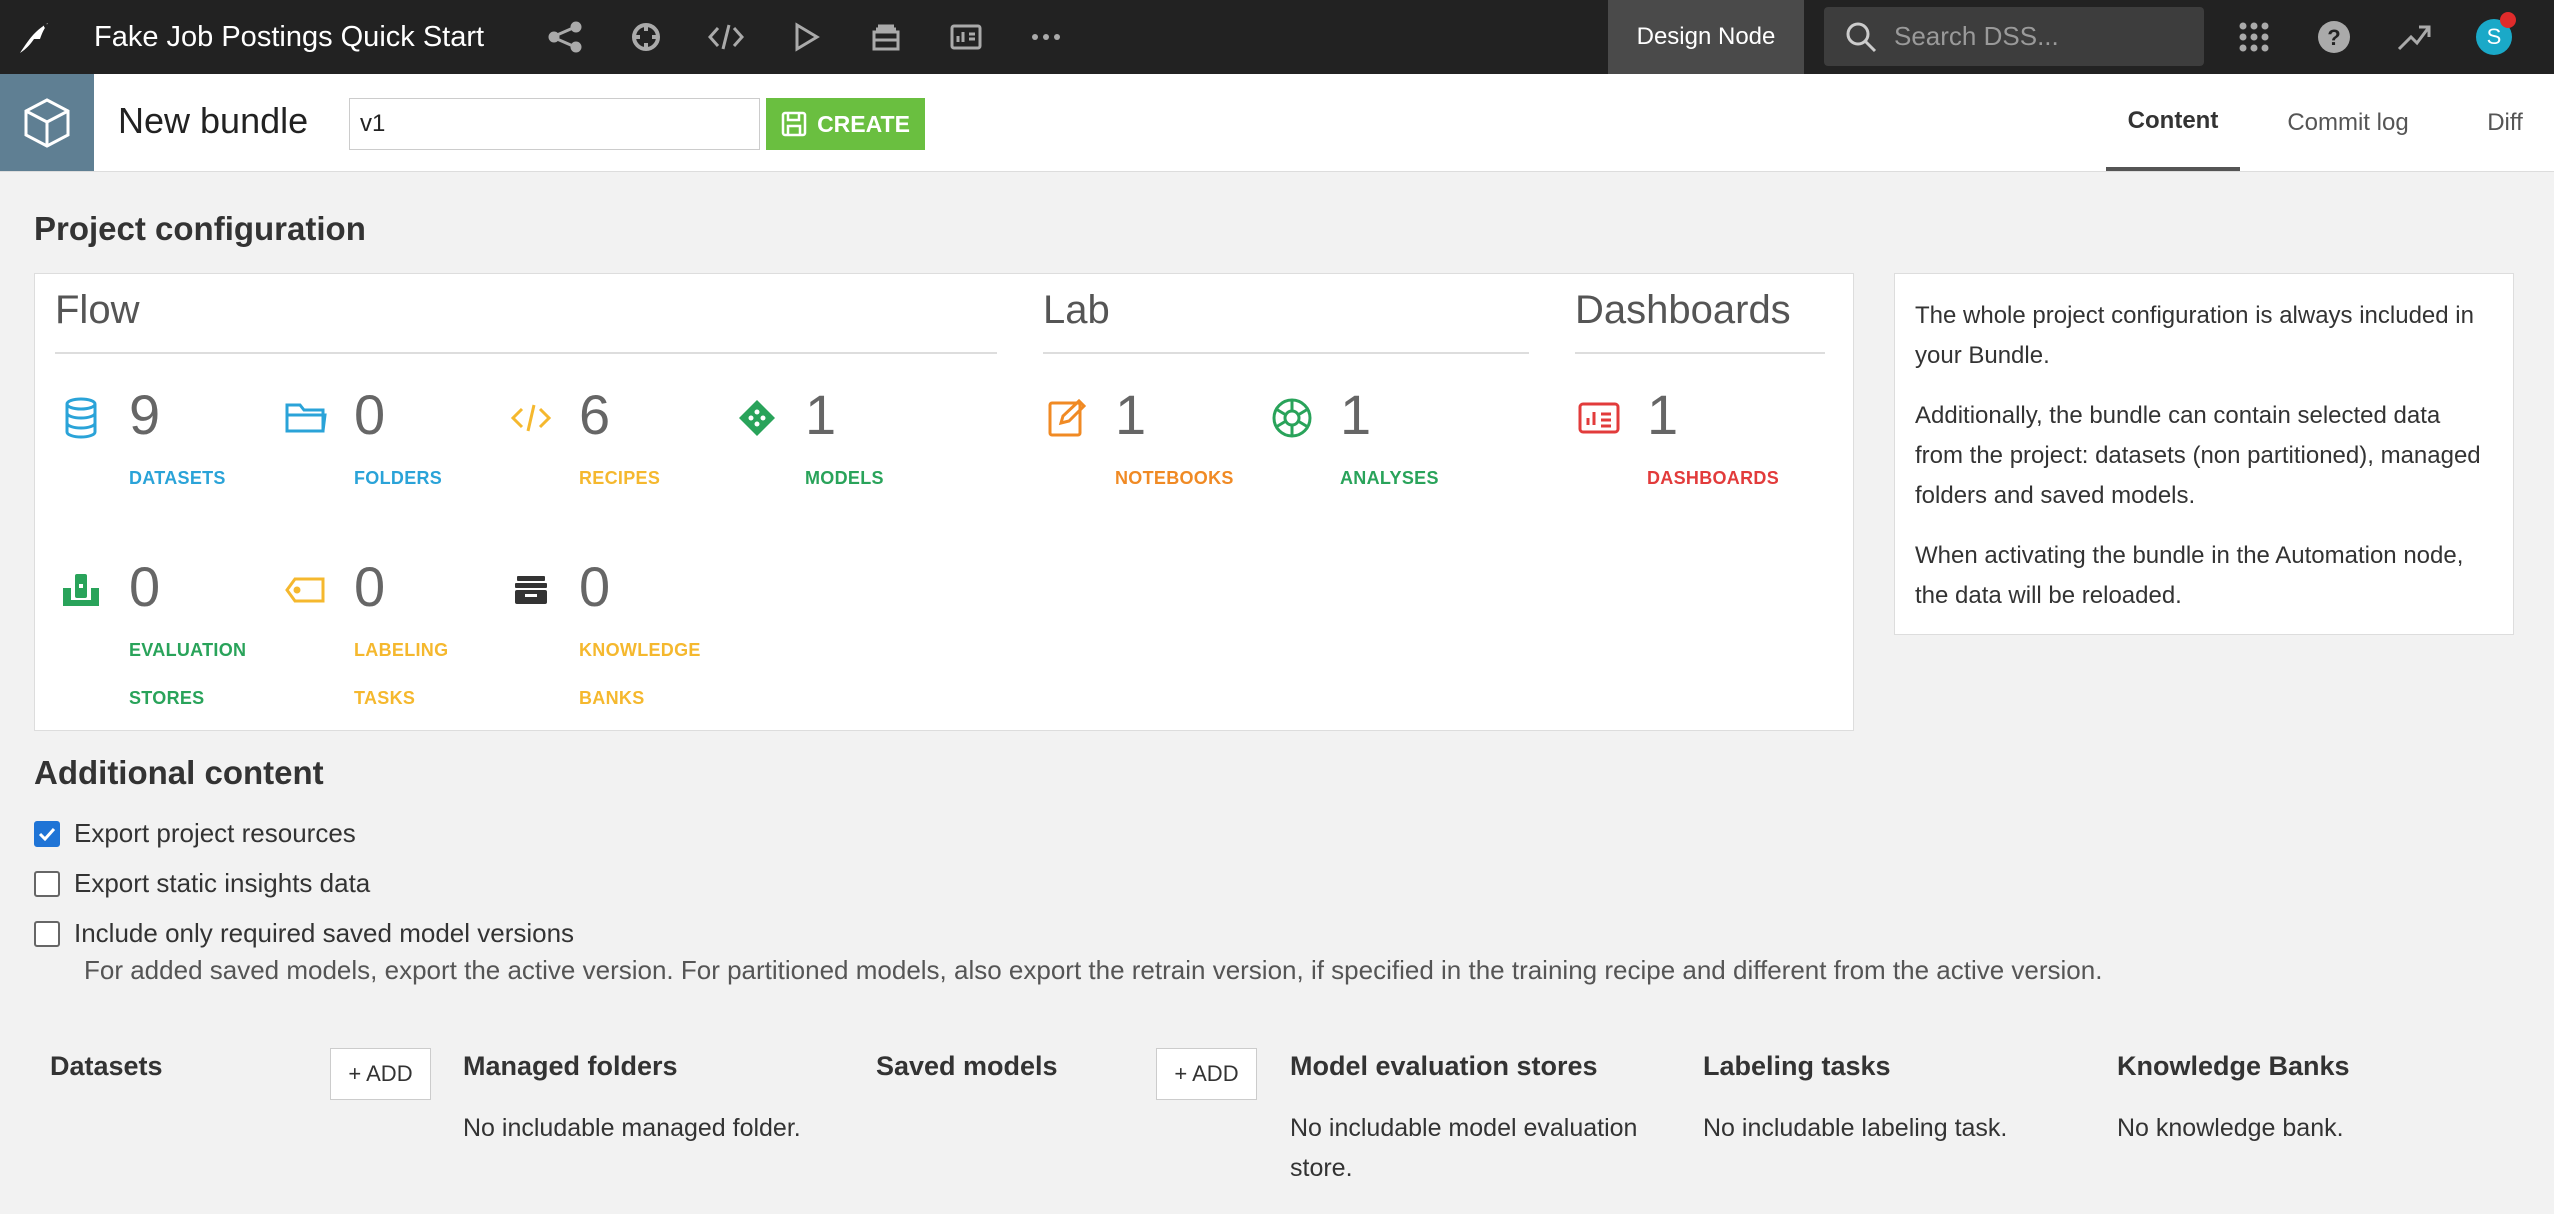 Image resolution: width=2554 pixels, height=1214 pixels. What do you see at coordinates (188, 674) in the screenshot?
I see `evaluation-stores-label: EVALUATION STORES` at bounding box center [188, 674].